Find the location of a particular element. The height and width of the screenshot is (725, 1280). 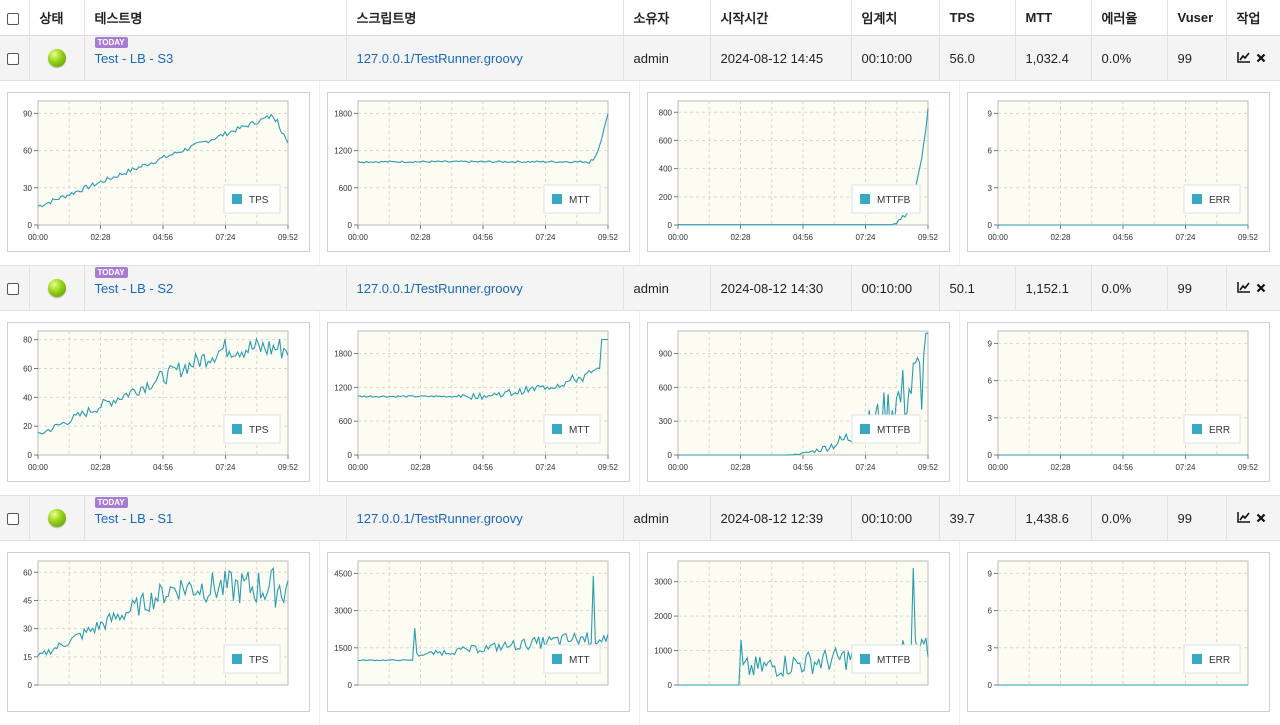

chart-frame: 02040608000:0002:2804:5607:2409:52TPS is located at coordinates (158, 402).